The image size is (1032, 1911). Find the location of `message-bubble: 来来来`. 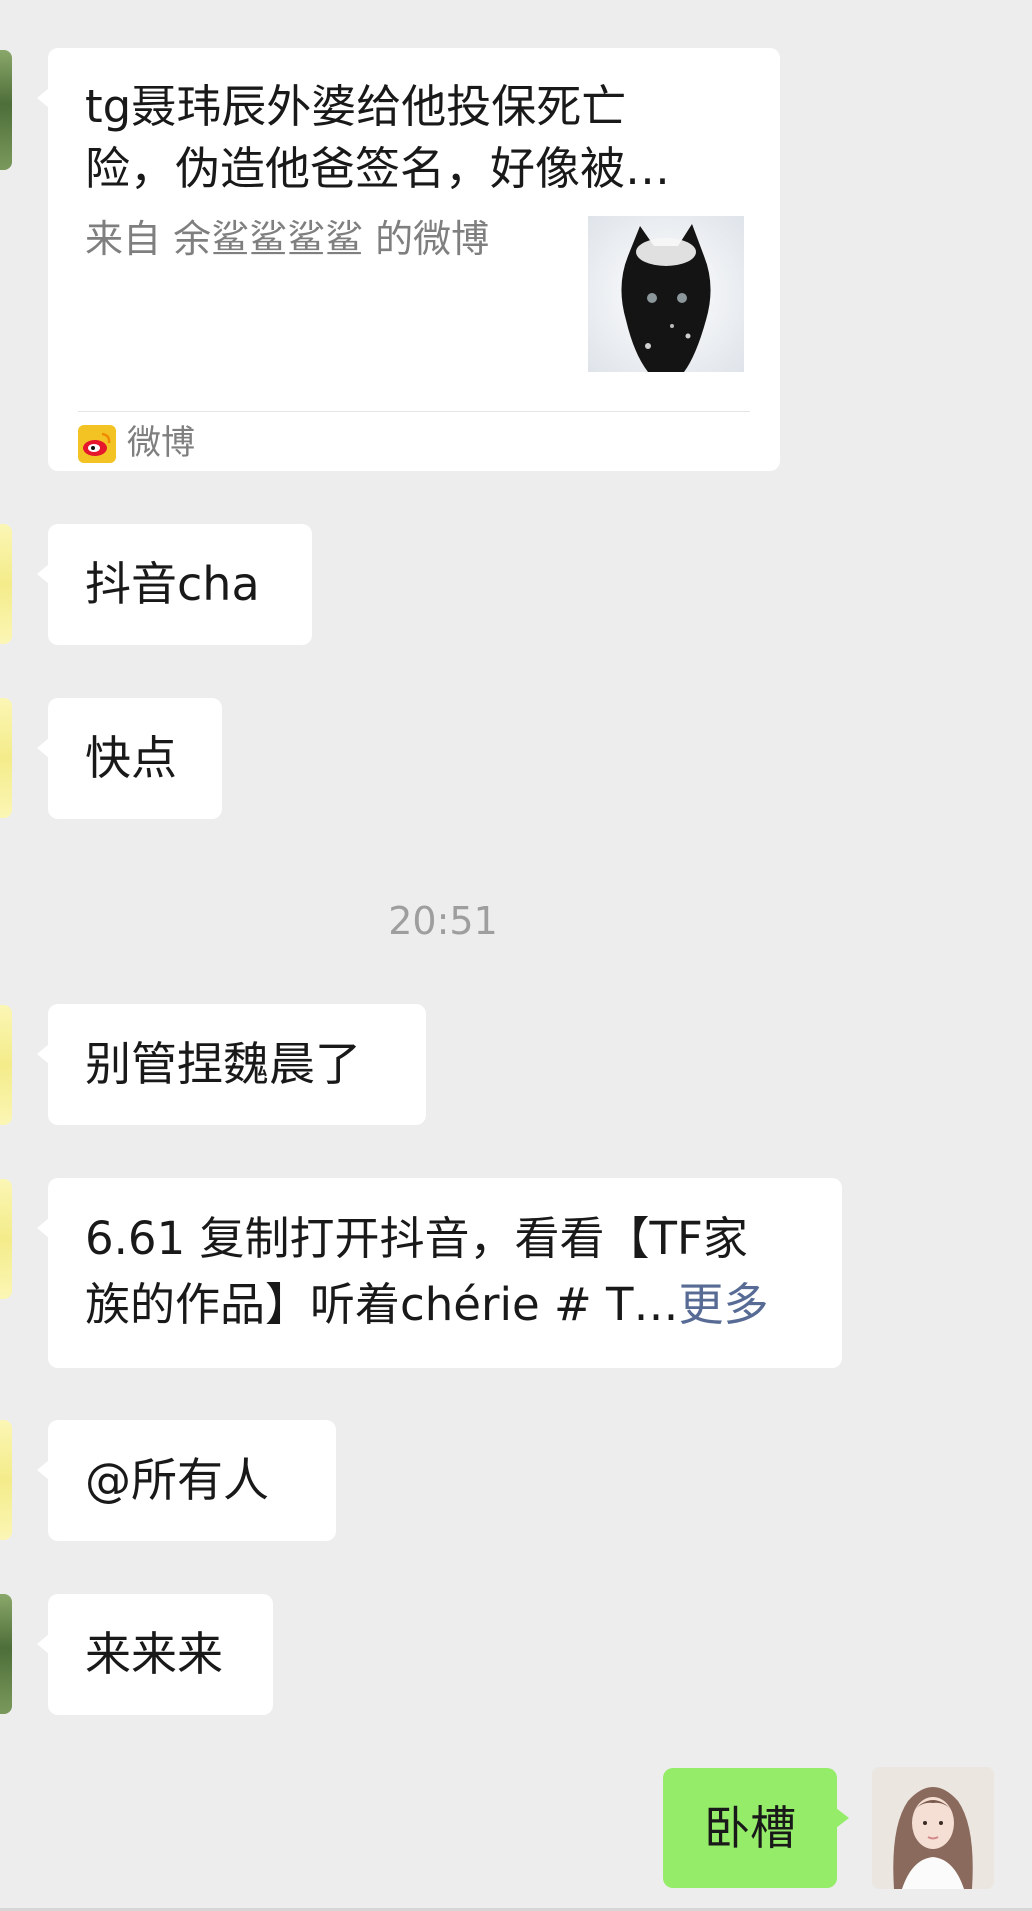

message-bubble: 来来来 is located at coordinates (155, 1654).